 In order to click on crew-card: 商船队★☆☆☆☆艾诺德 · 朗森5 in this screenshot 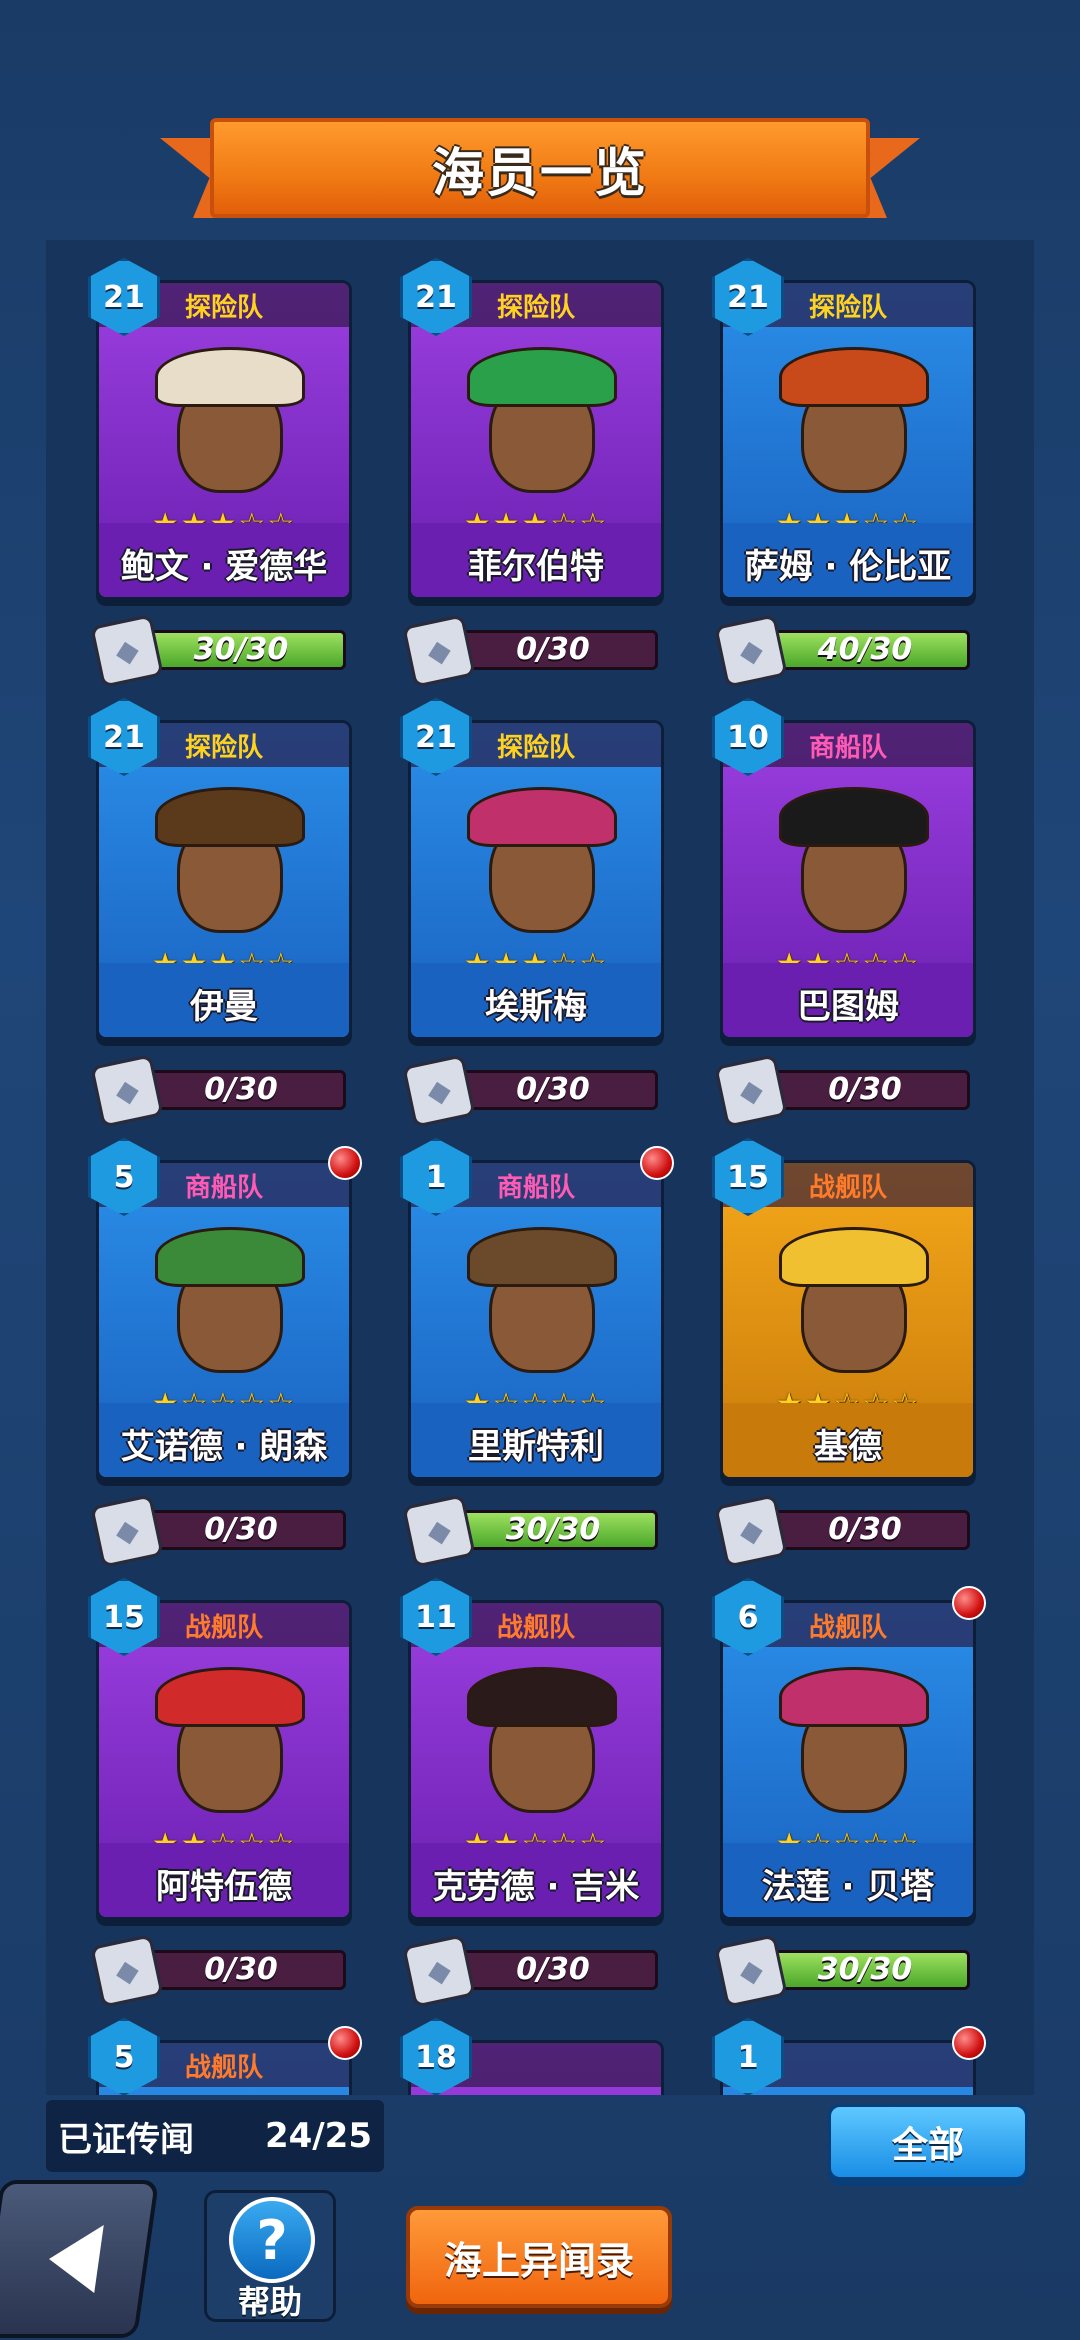, I will do `click(225, 1314)`.